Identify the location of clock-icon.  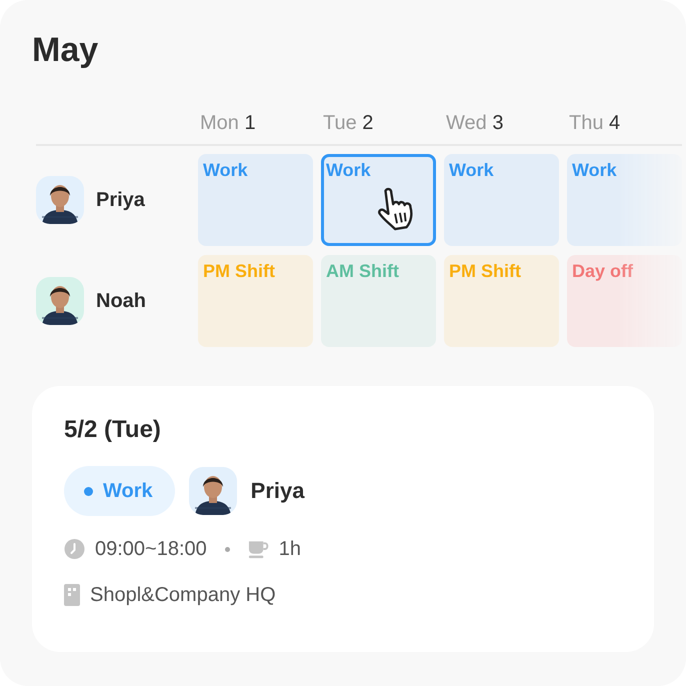
(74, 549).